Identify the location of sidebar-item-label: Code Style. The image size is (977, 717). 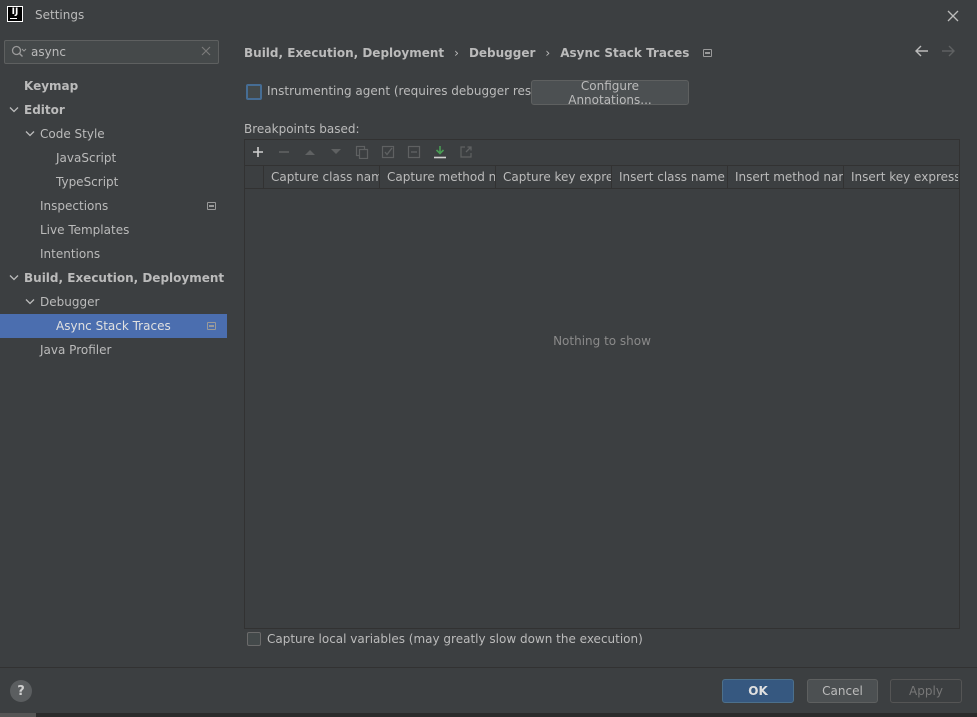
(72, 134).